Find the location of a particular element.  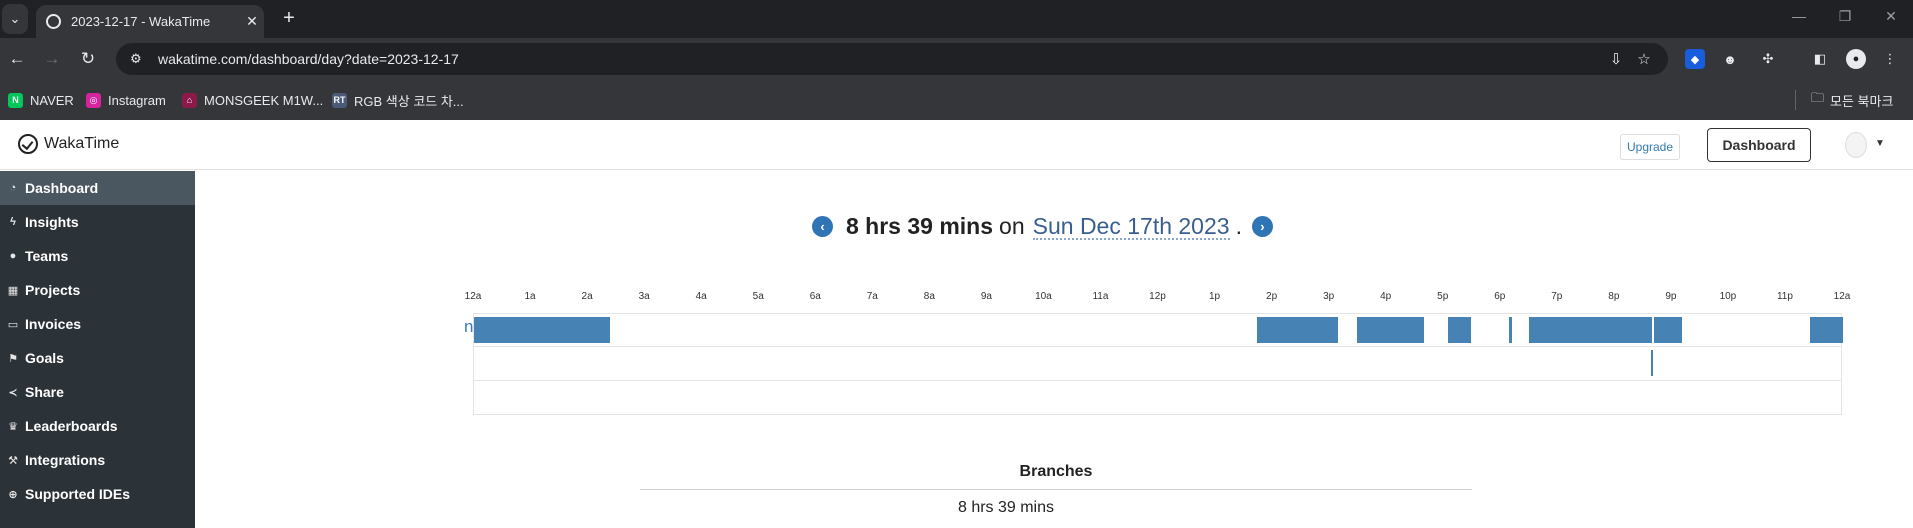

sidebar-item-label: Projects is located at coordinates (53, 290).